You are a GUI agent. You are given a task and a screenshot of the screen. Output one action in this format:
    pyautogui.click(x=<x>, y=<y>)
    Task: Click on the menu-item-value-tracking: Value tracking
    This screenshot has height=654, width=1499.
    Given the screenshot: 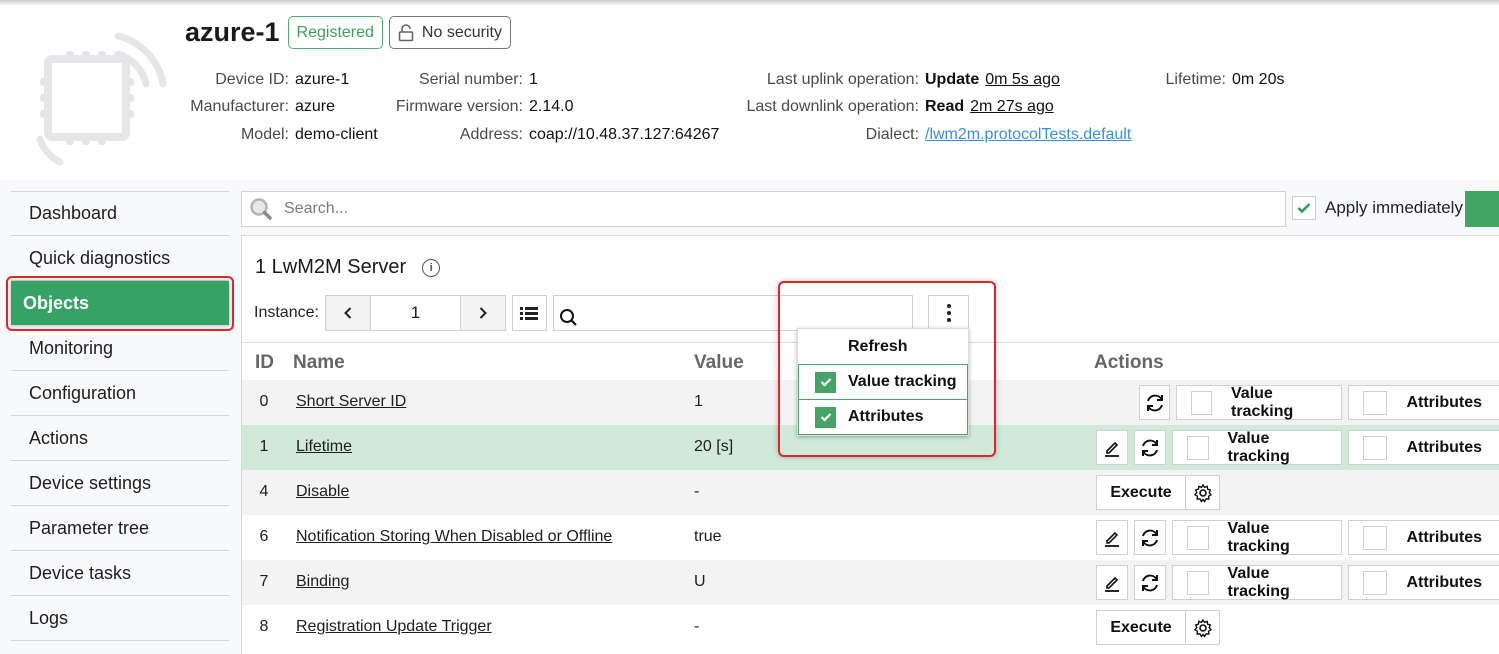 What is the action you would take?
    pyautogui.click(x=883, y=382)
    